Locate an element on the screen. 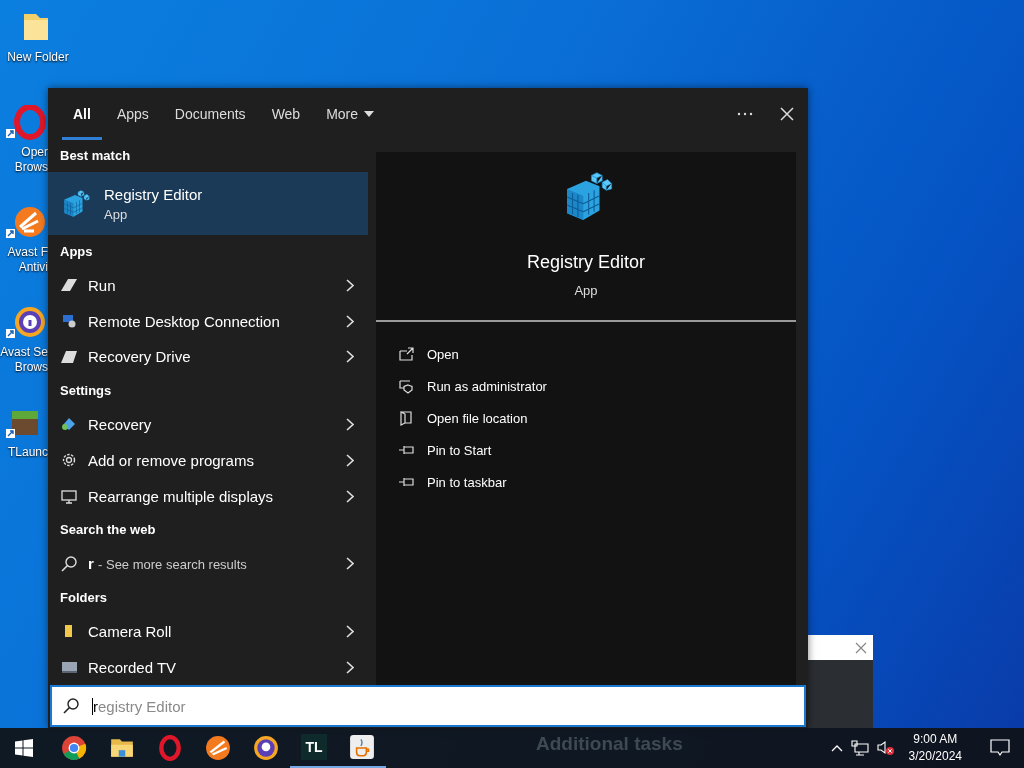 This screenshot has width=1024, height=768. app-icon is located at coordinates (69, 321).